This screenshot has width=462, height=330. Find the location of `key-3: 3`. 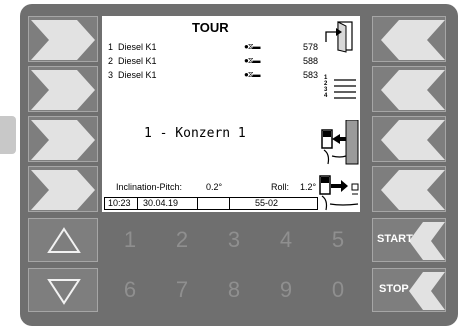

key-3: 3 is located at coordinates (234, 240).